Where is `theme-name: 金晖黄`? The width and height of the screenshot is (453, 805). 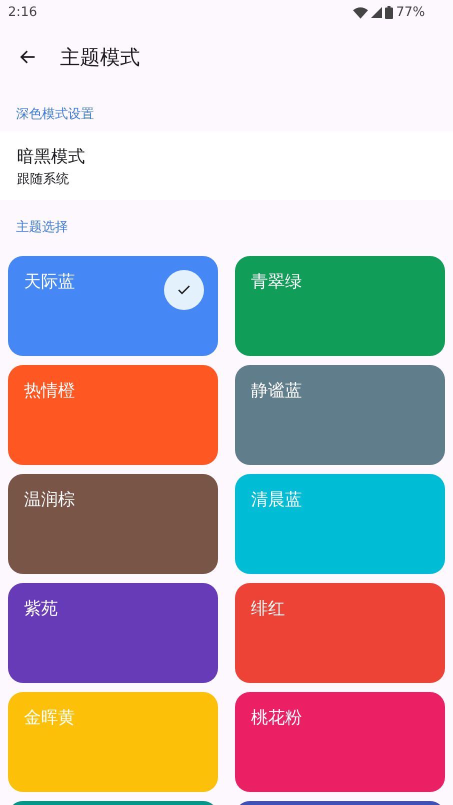
theme-name: 金晖黄 is located at coordinates (49, 718).